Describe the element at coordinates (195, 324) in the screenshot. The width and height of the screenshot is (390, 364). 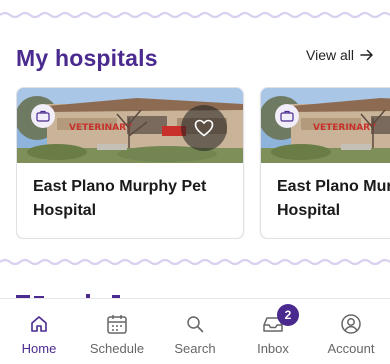
I see `search-icon` at that location.